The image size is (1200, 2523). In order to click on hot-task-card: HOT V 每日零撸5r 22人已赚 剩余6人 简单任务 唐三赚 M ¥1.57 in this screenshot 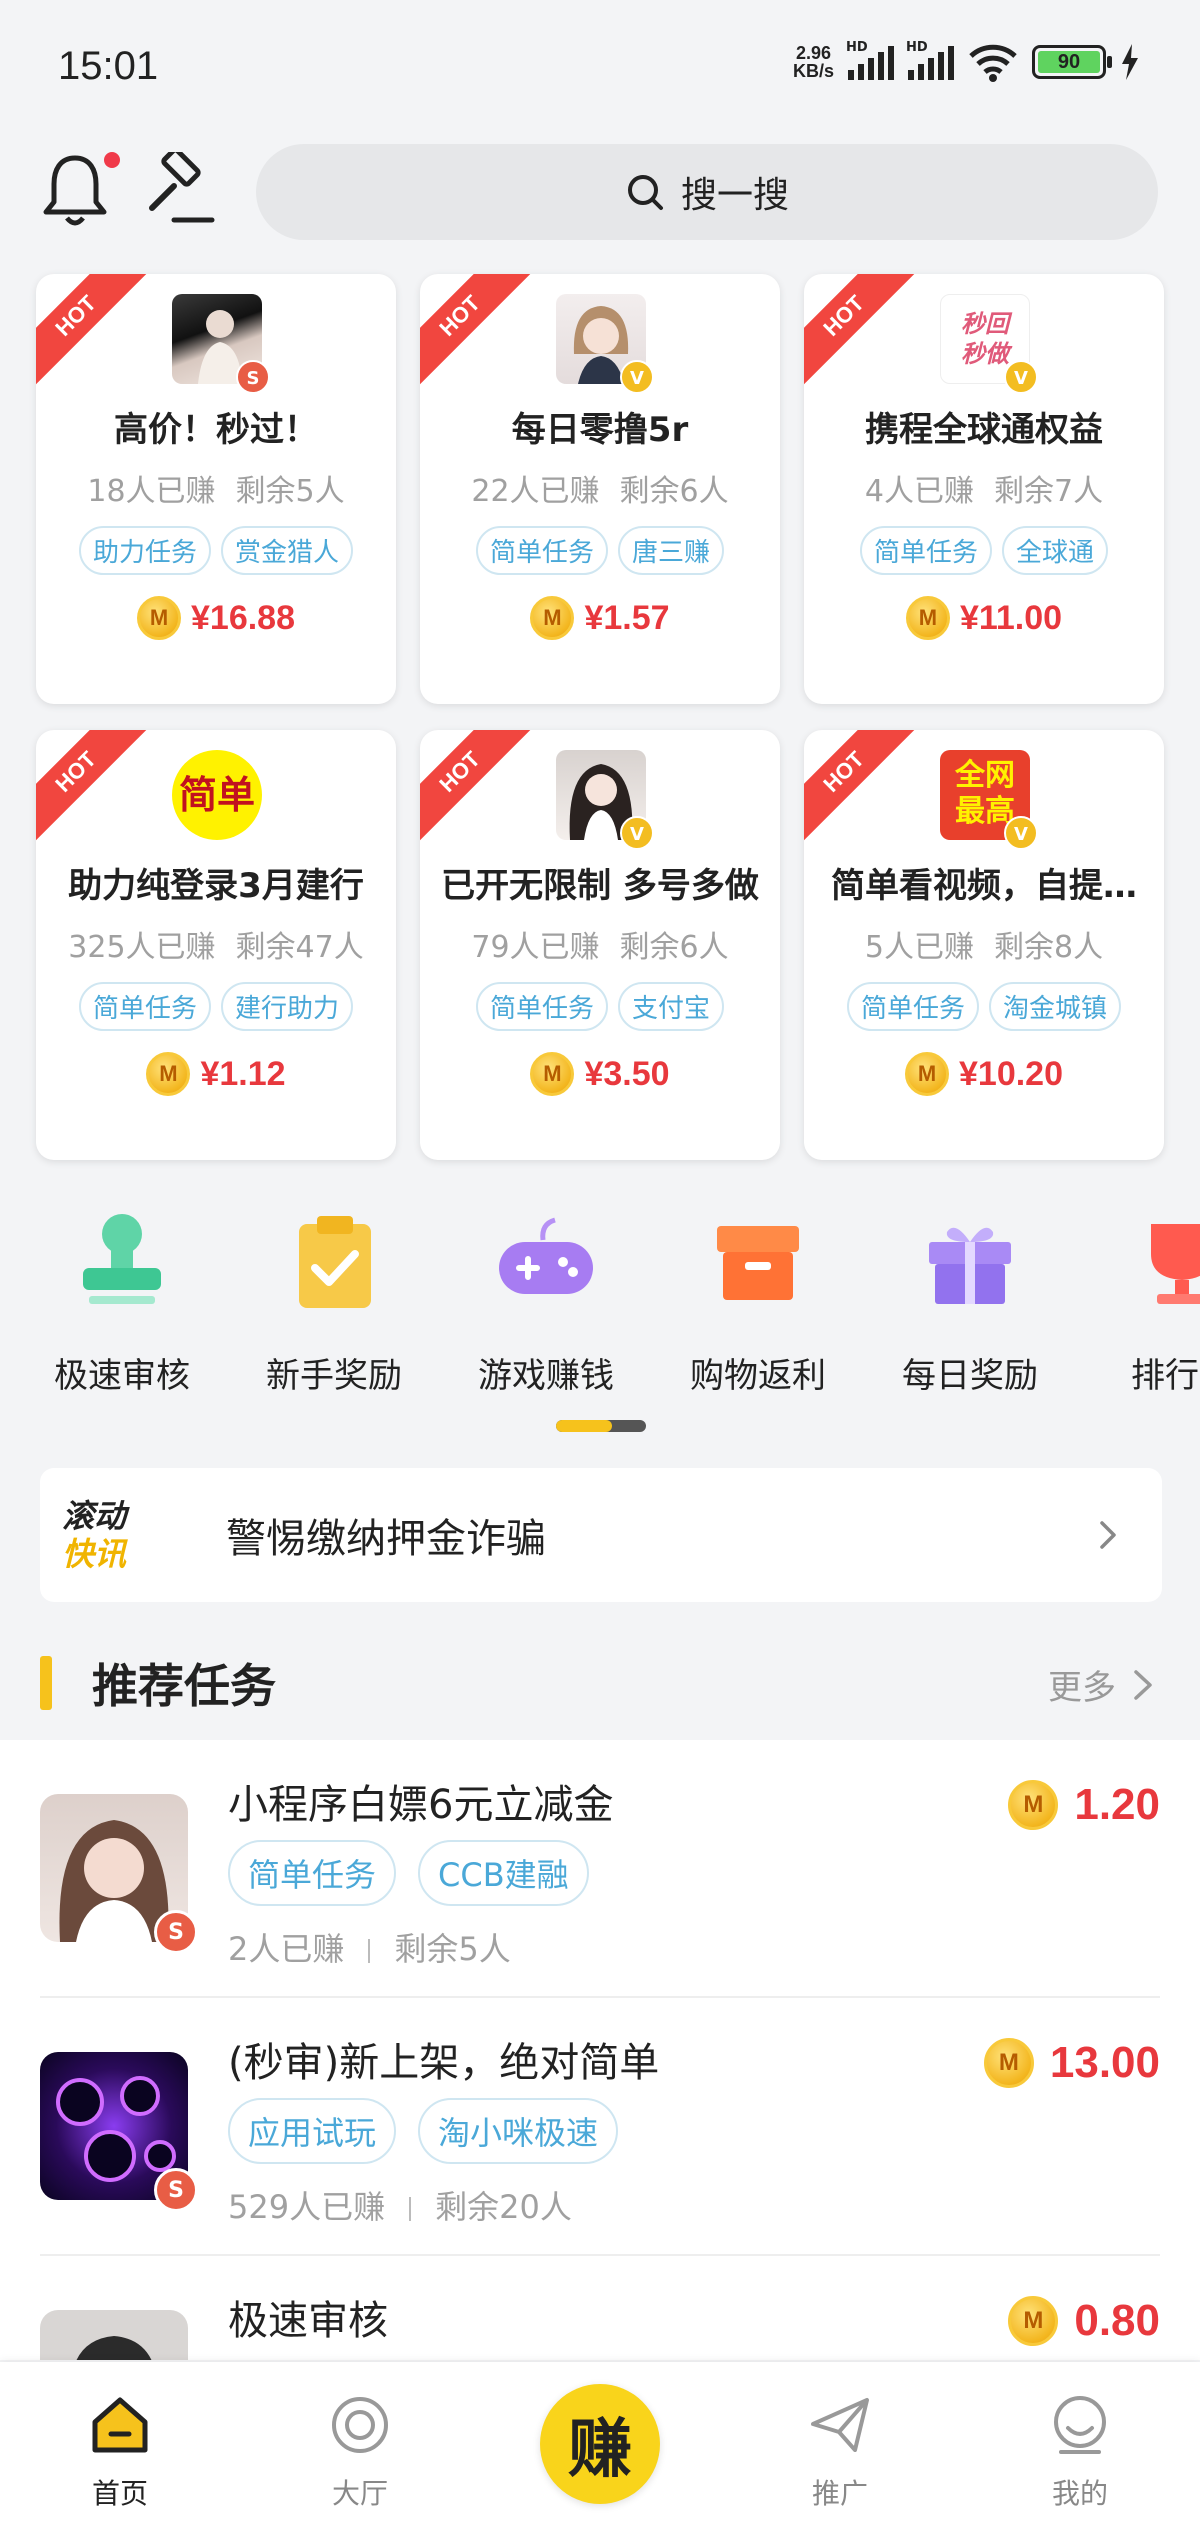, I will do `click(600, 489)`.